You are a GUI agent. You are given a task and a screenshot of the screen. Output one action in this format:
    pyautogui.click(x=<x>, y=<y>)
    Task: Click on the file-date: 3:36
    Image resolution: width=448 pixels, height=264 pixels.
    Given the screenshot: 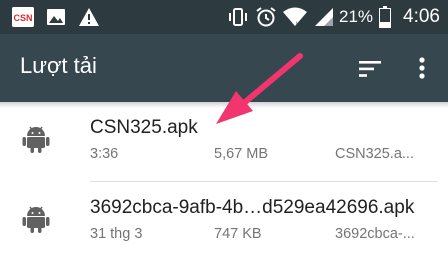 What is the action you would take?
    pyautogui.click(x=104, y=154)
    